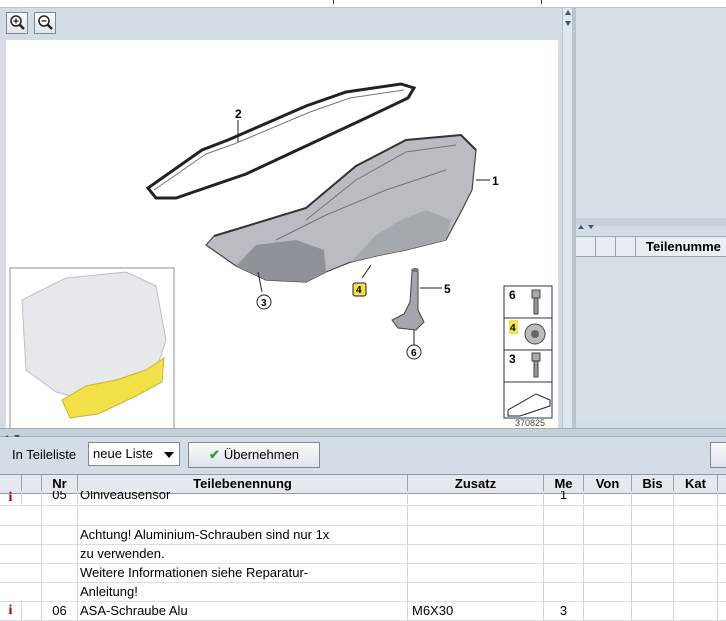  Describe the element at coordinates (513, 328) in the screenshot. I see `legend-label-4: 4` at that location.